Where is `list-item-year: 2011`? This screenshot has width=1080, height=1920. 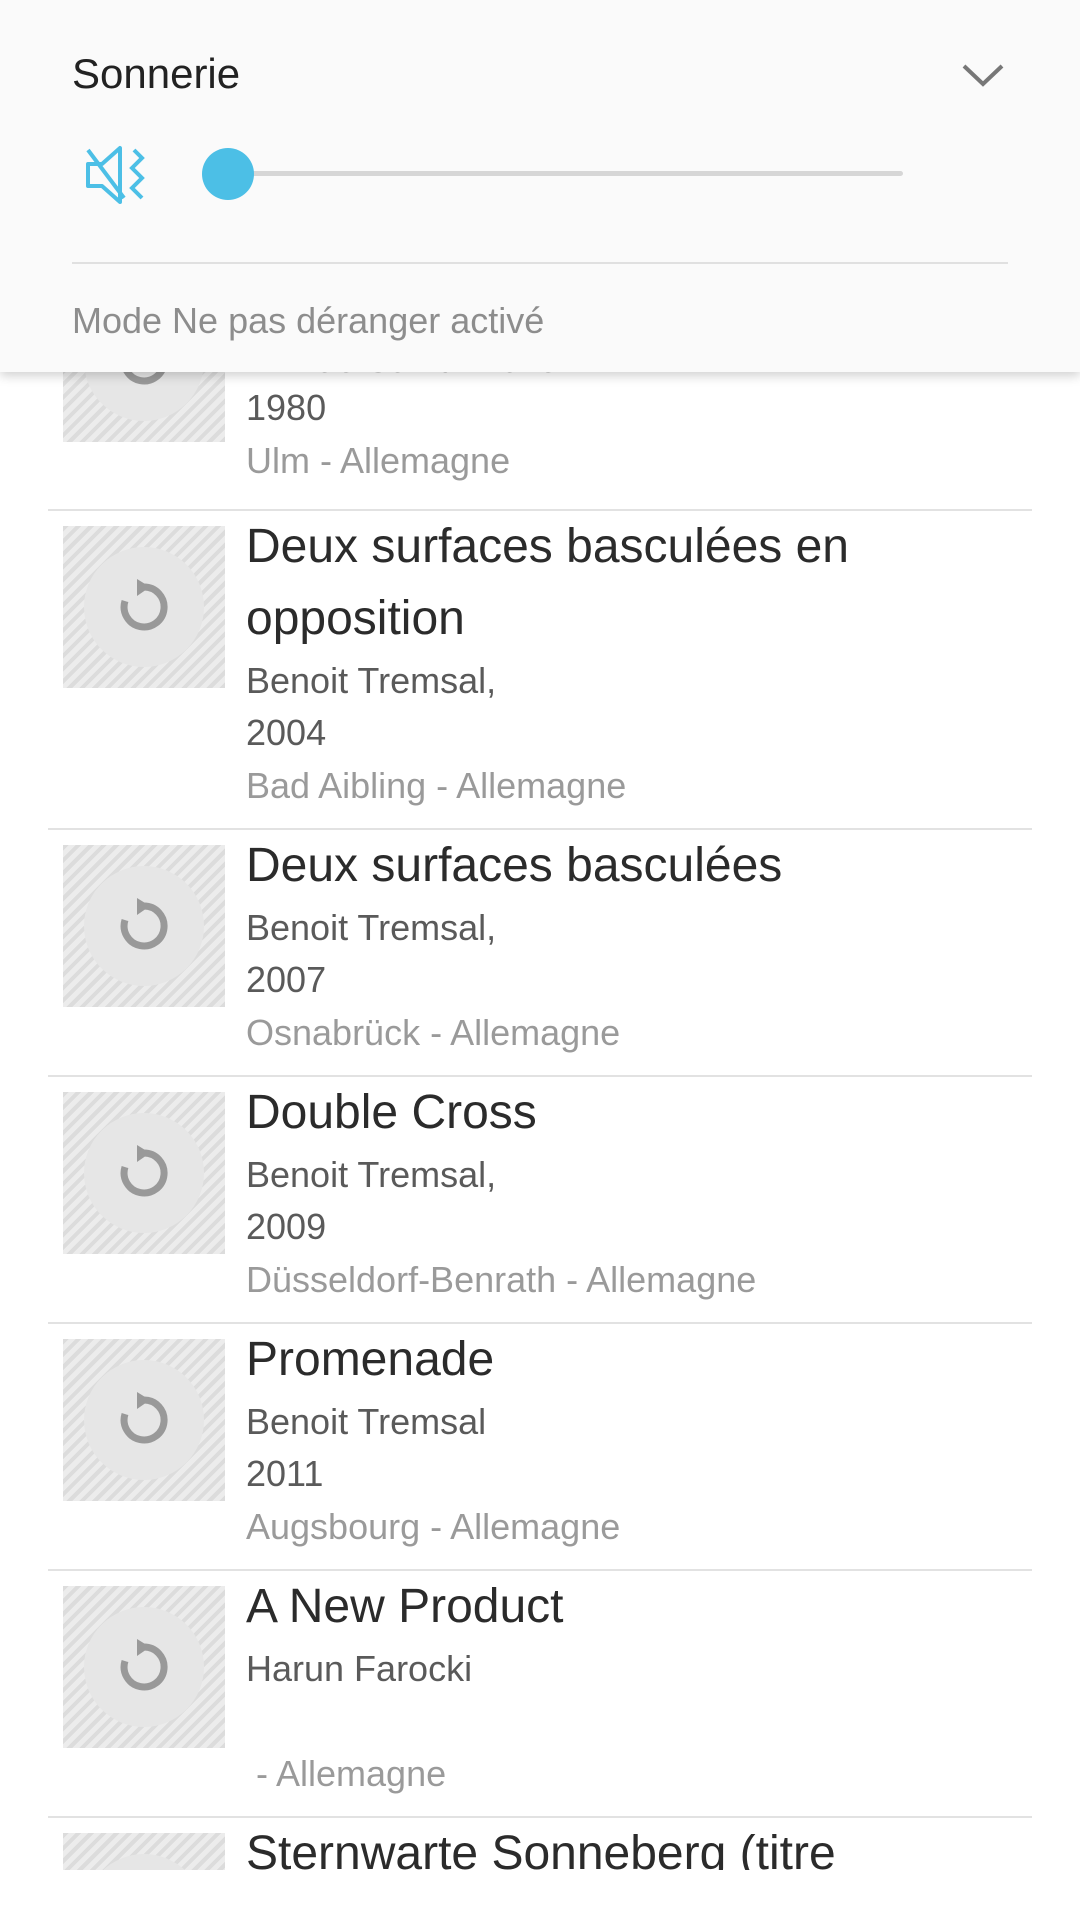 list-item-year: 2011 is located at coordinates (285, 1473).